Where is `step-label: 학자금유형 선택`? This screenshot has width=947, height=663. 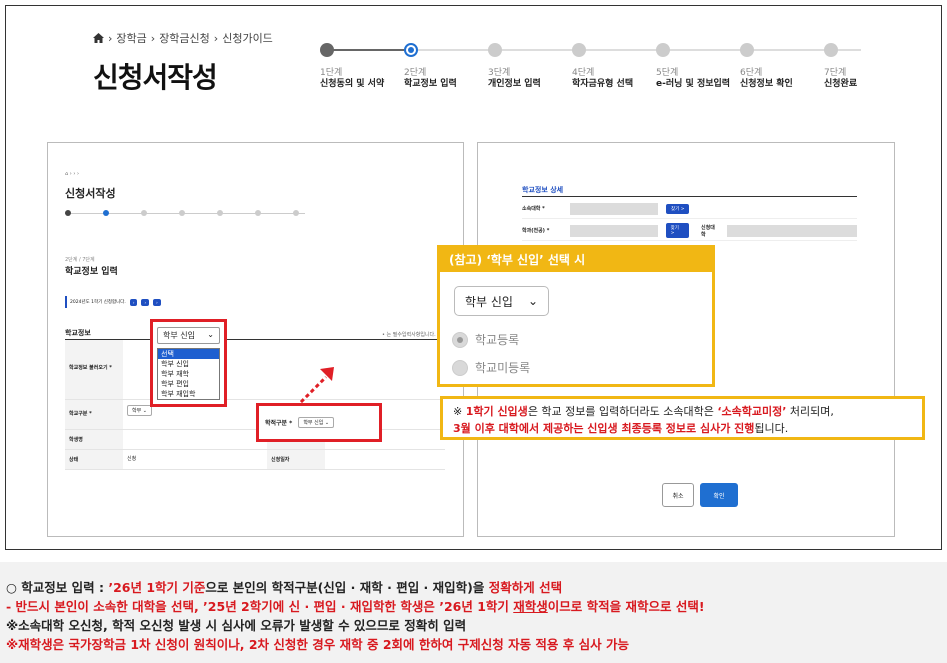 step-label: 학자금유형 선택 is located at coordinates (603, 84).